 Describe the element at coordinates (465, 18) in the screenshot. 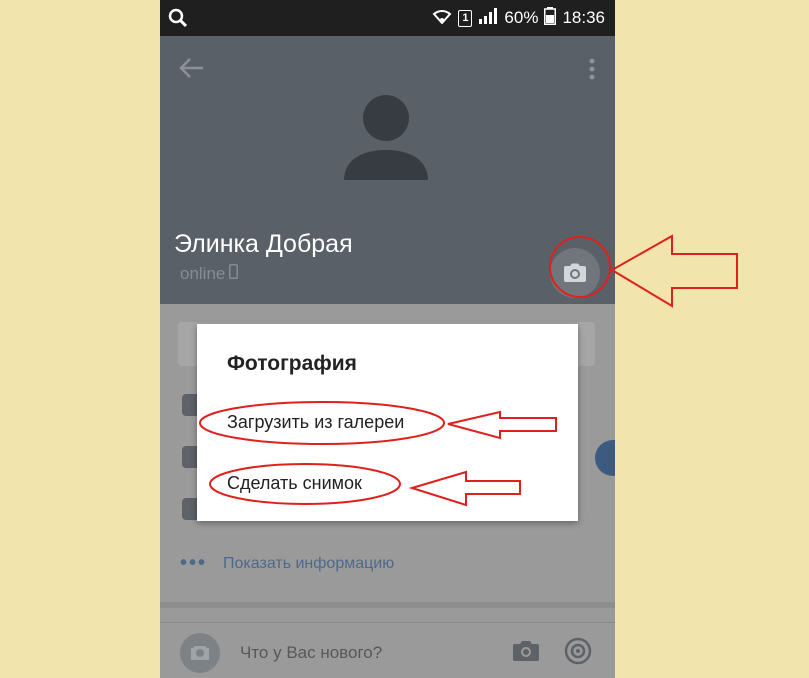

I see `sim-indicator: 1` at that location.